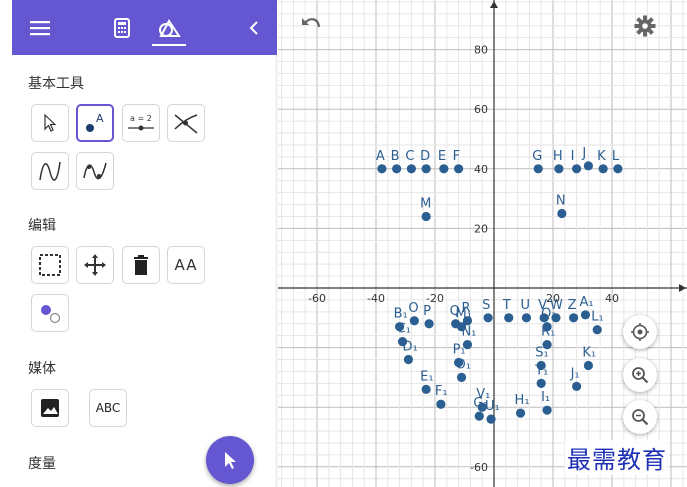 This screenshot has height=487, width=687. What do you see at coordinates (486, 305) in the screenshot?
I see `point-label: S` at bounding box center [486, 305].